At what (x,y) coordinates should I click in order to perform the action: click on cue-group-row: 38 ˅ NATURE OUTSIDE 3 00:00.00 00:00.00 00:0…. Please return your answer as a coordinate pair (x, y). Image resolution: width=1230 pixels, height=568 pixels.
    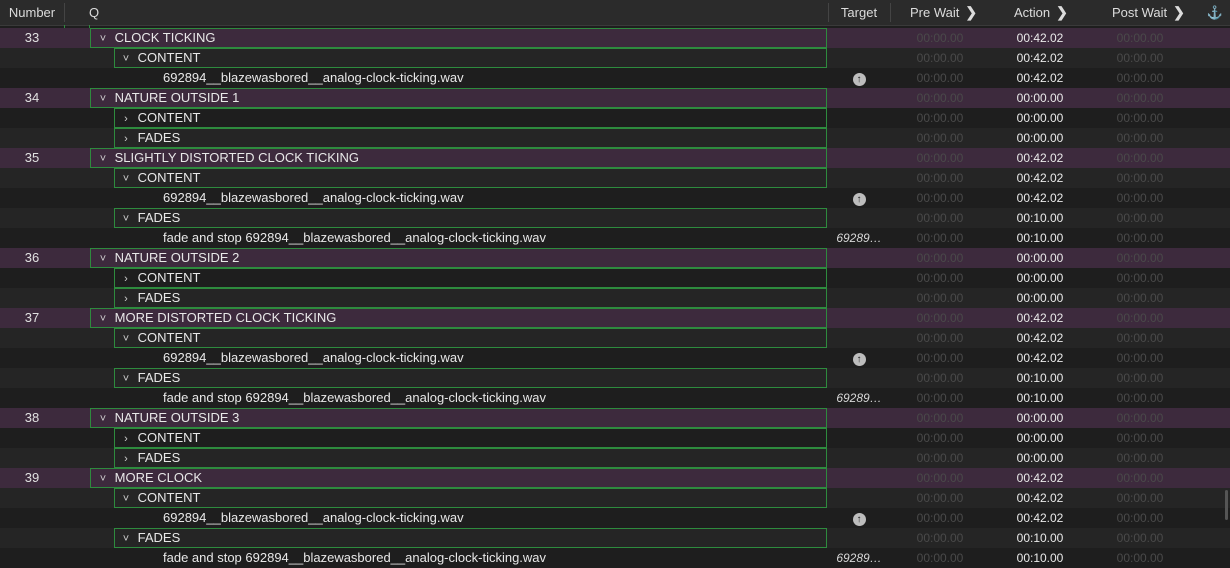
    Looking at the image, I should click on (615, 418).